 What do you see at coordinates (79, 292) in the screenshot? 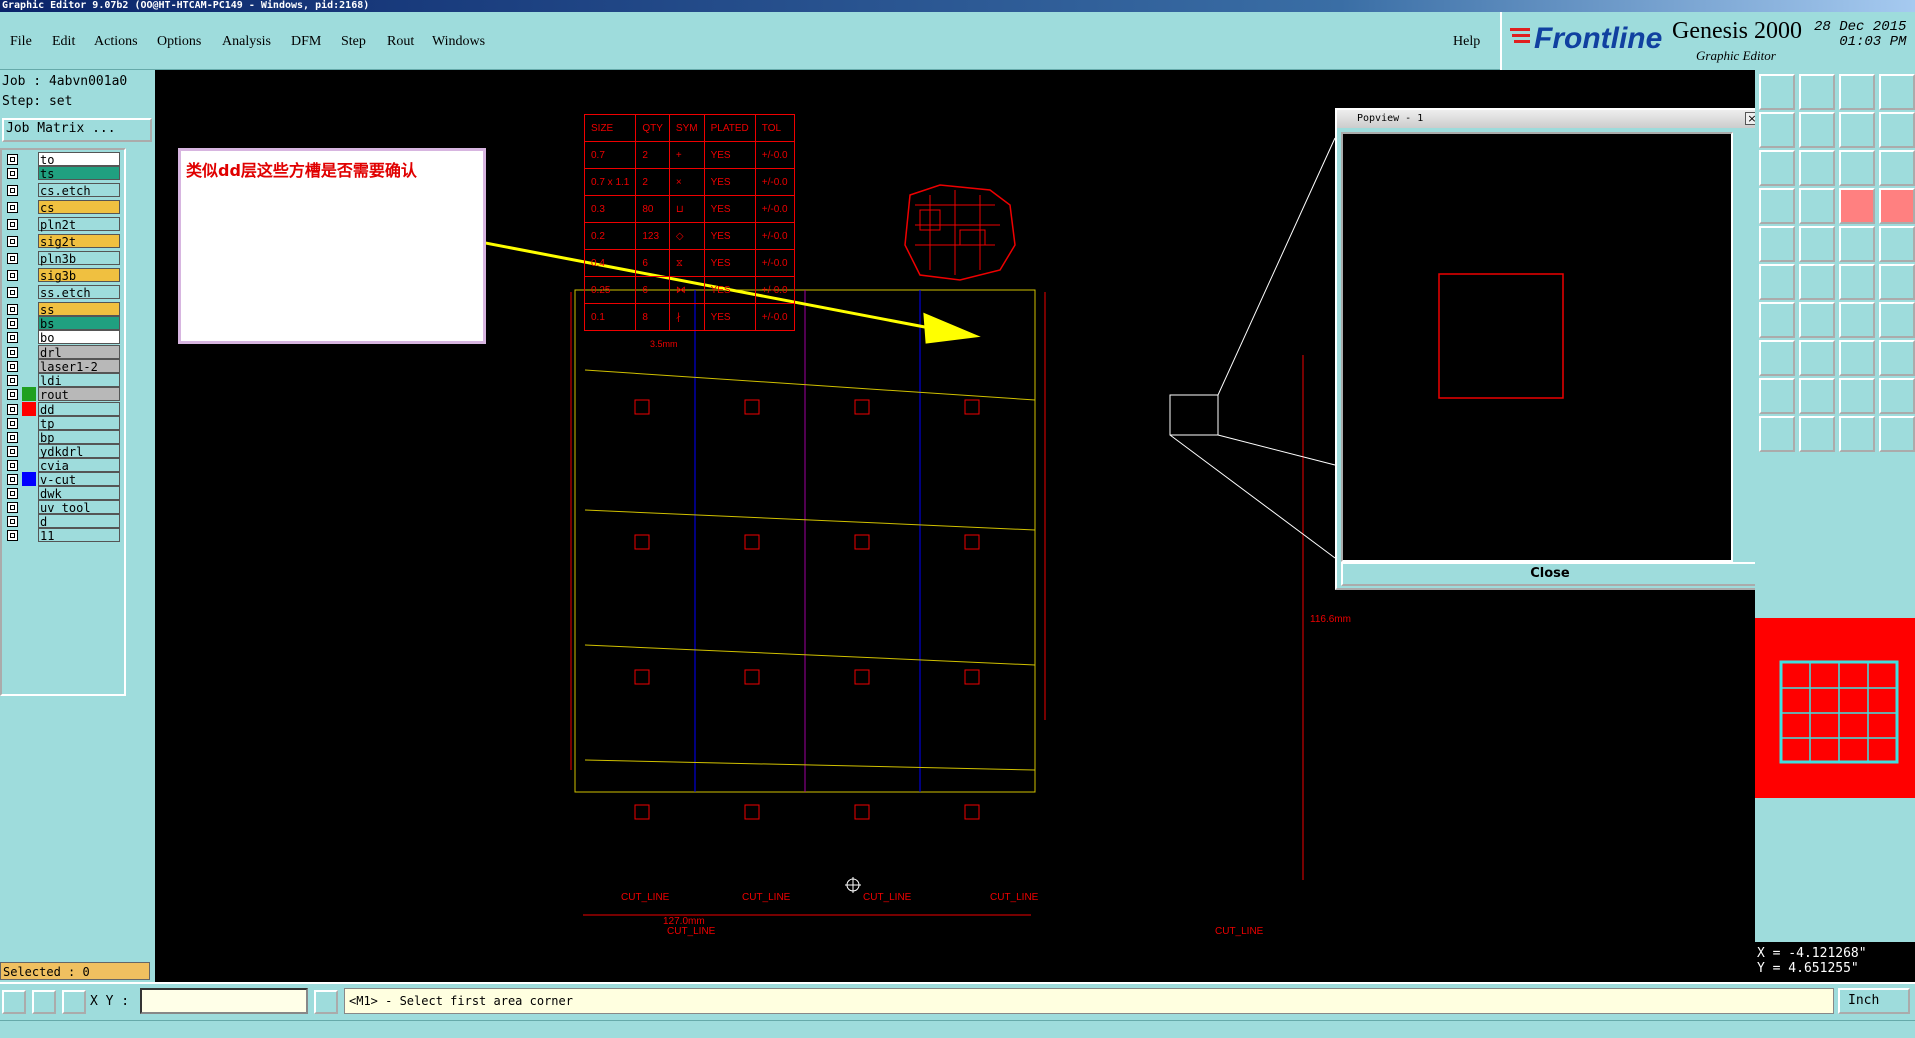
I see `layer-name: ss.etch` at bounding box center [79, 292].